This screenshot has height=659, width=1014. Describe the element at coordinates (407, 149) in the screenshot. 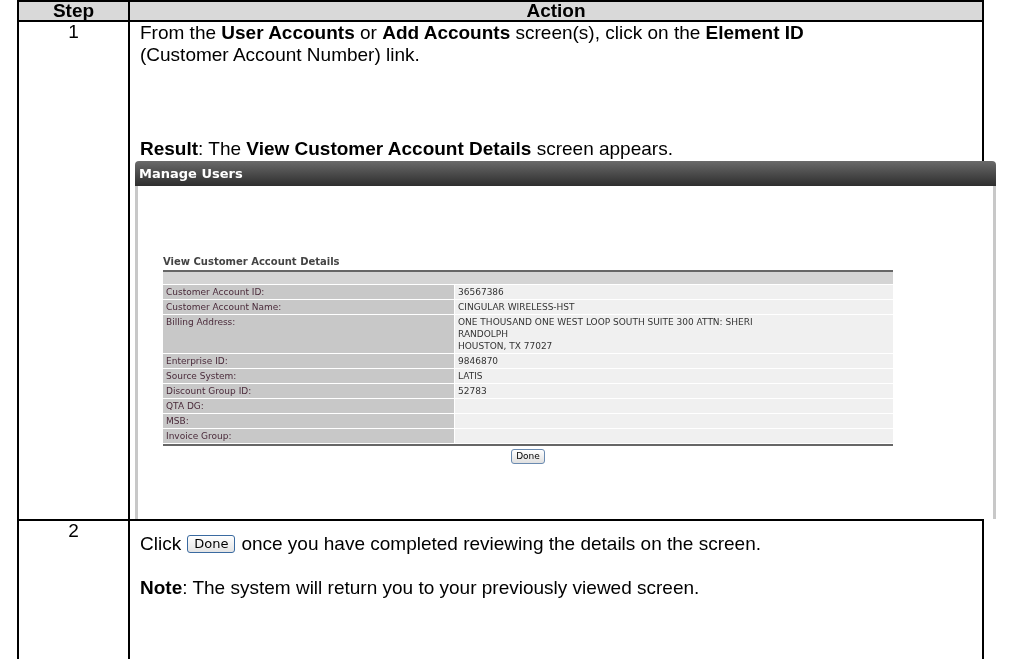

I see `result-text: Result: The View Customer Account Details screen appears.` at that location.